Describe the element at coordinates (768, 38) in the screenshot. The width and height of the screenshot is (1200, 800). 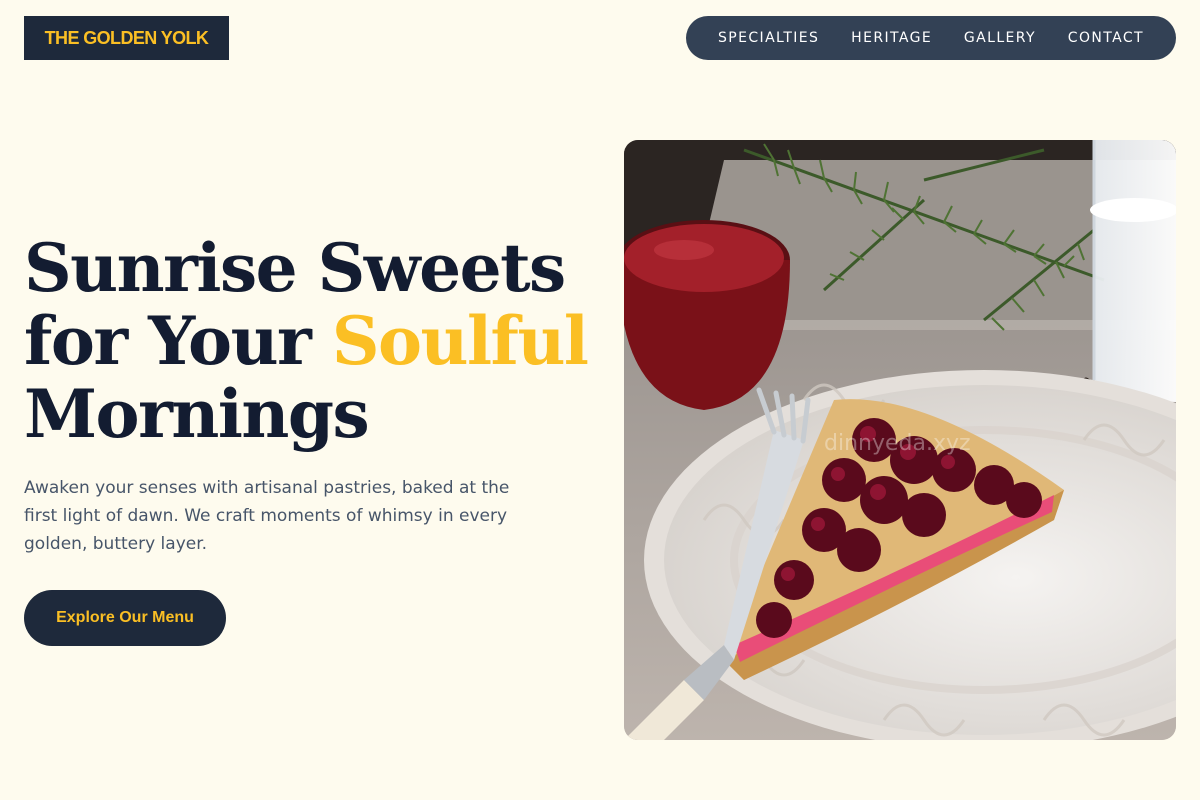
I see `nav-item-specialties: SPECIALTIES` at that location.